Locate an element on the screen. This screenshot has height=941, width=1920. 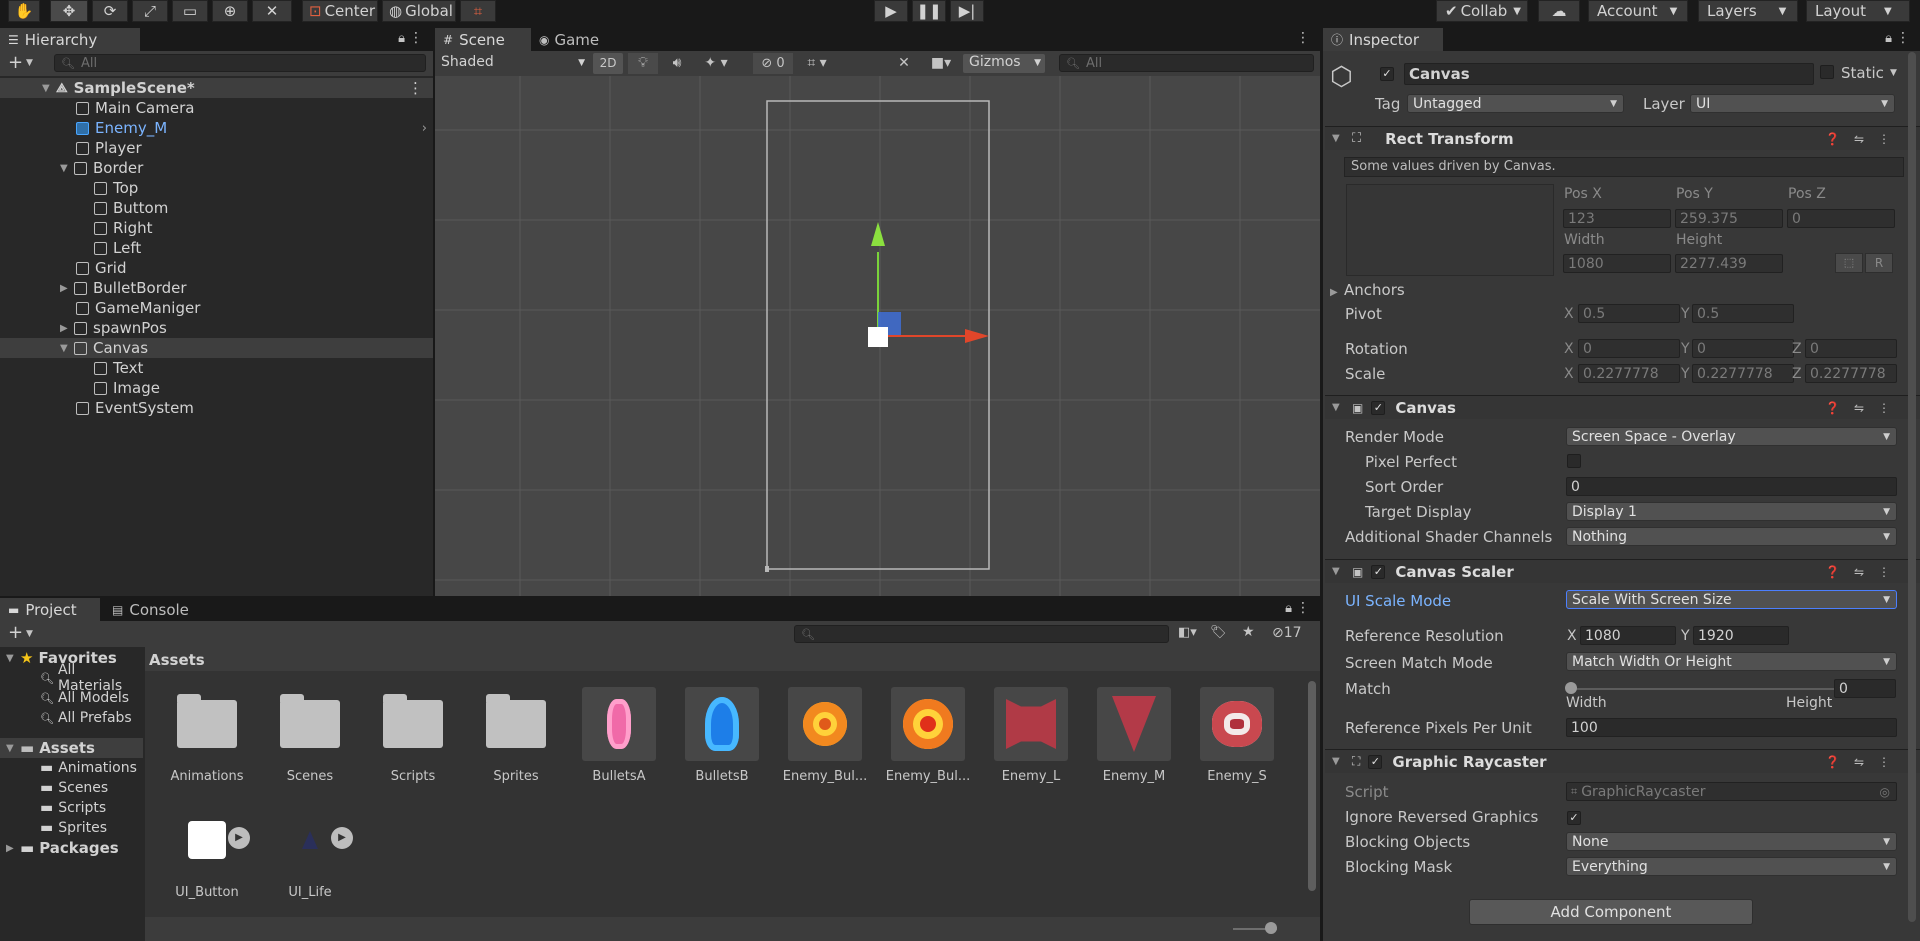
target-display-dropdown: Display 1 ▼ is located at coordinates (1731, 511).